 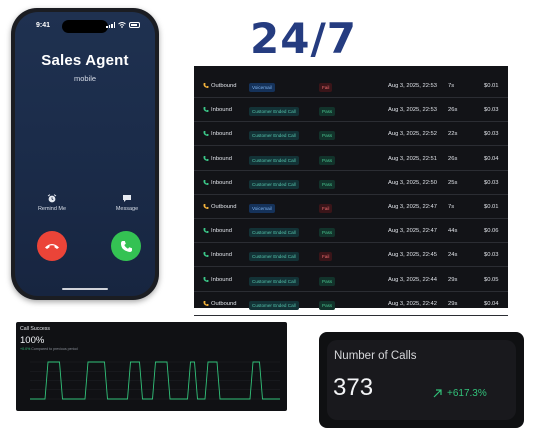 I want to click on message-bubble-icon, so click(x=127, y=198).